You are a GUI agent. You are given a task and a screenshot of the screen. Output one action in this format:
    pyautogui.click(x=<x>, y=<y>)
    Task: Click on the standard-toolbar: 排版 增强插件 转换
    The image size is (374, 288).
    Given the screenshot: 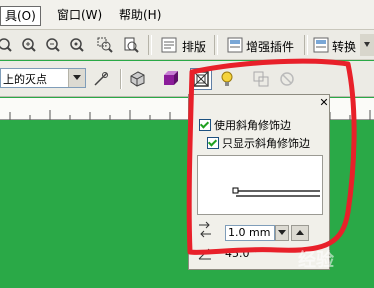 What is the action you would take?
    pyautogui.click(x=187, y=45)
    